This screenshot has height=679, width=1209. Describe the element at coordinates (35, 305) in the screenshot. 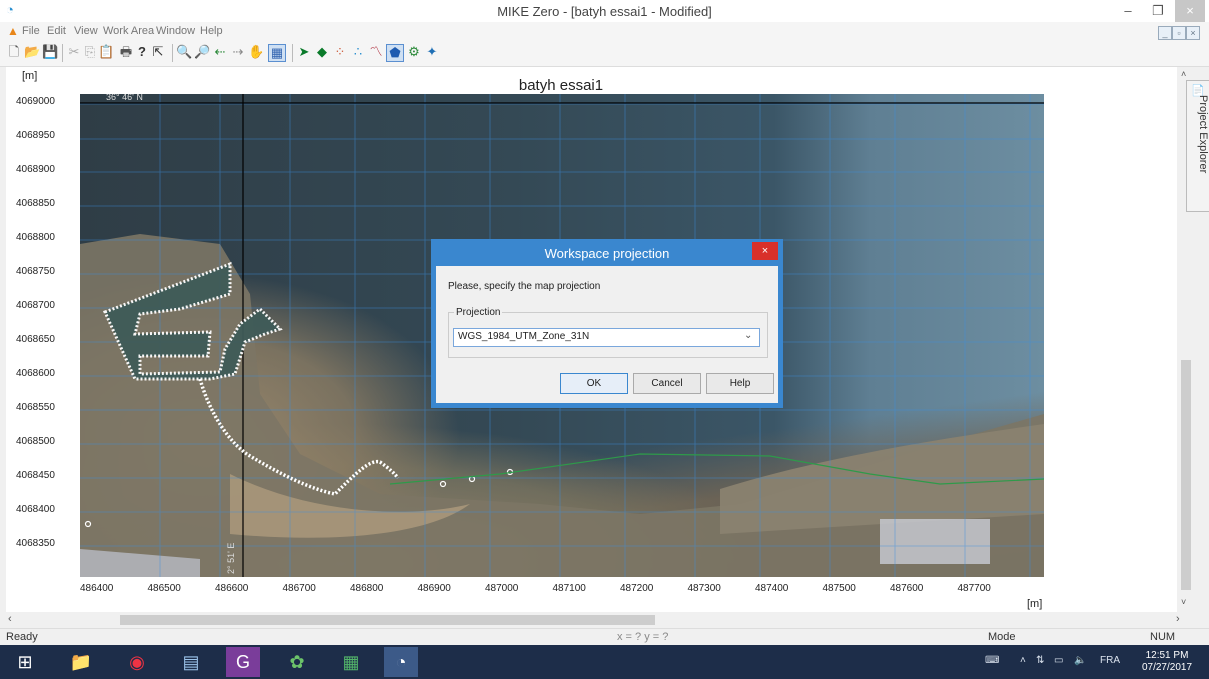

I see `y-tick-label: 4068700` at that location.